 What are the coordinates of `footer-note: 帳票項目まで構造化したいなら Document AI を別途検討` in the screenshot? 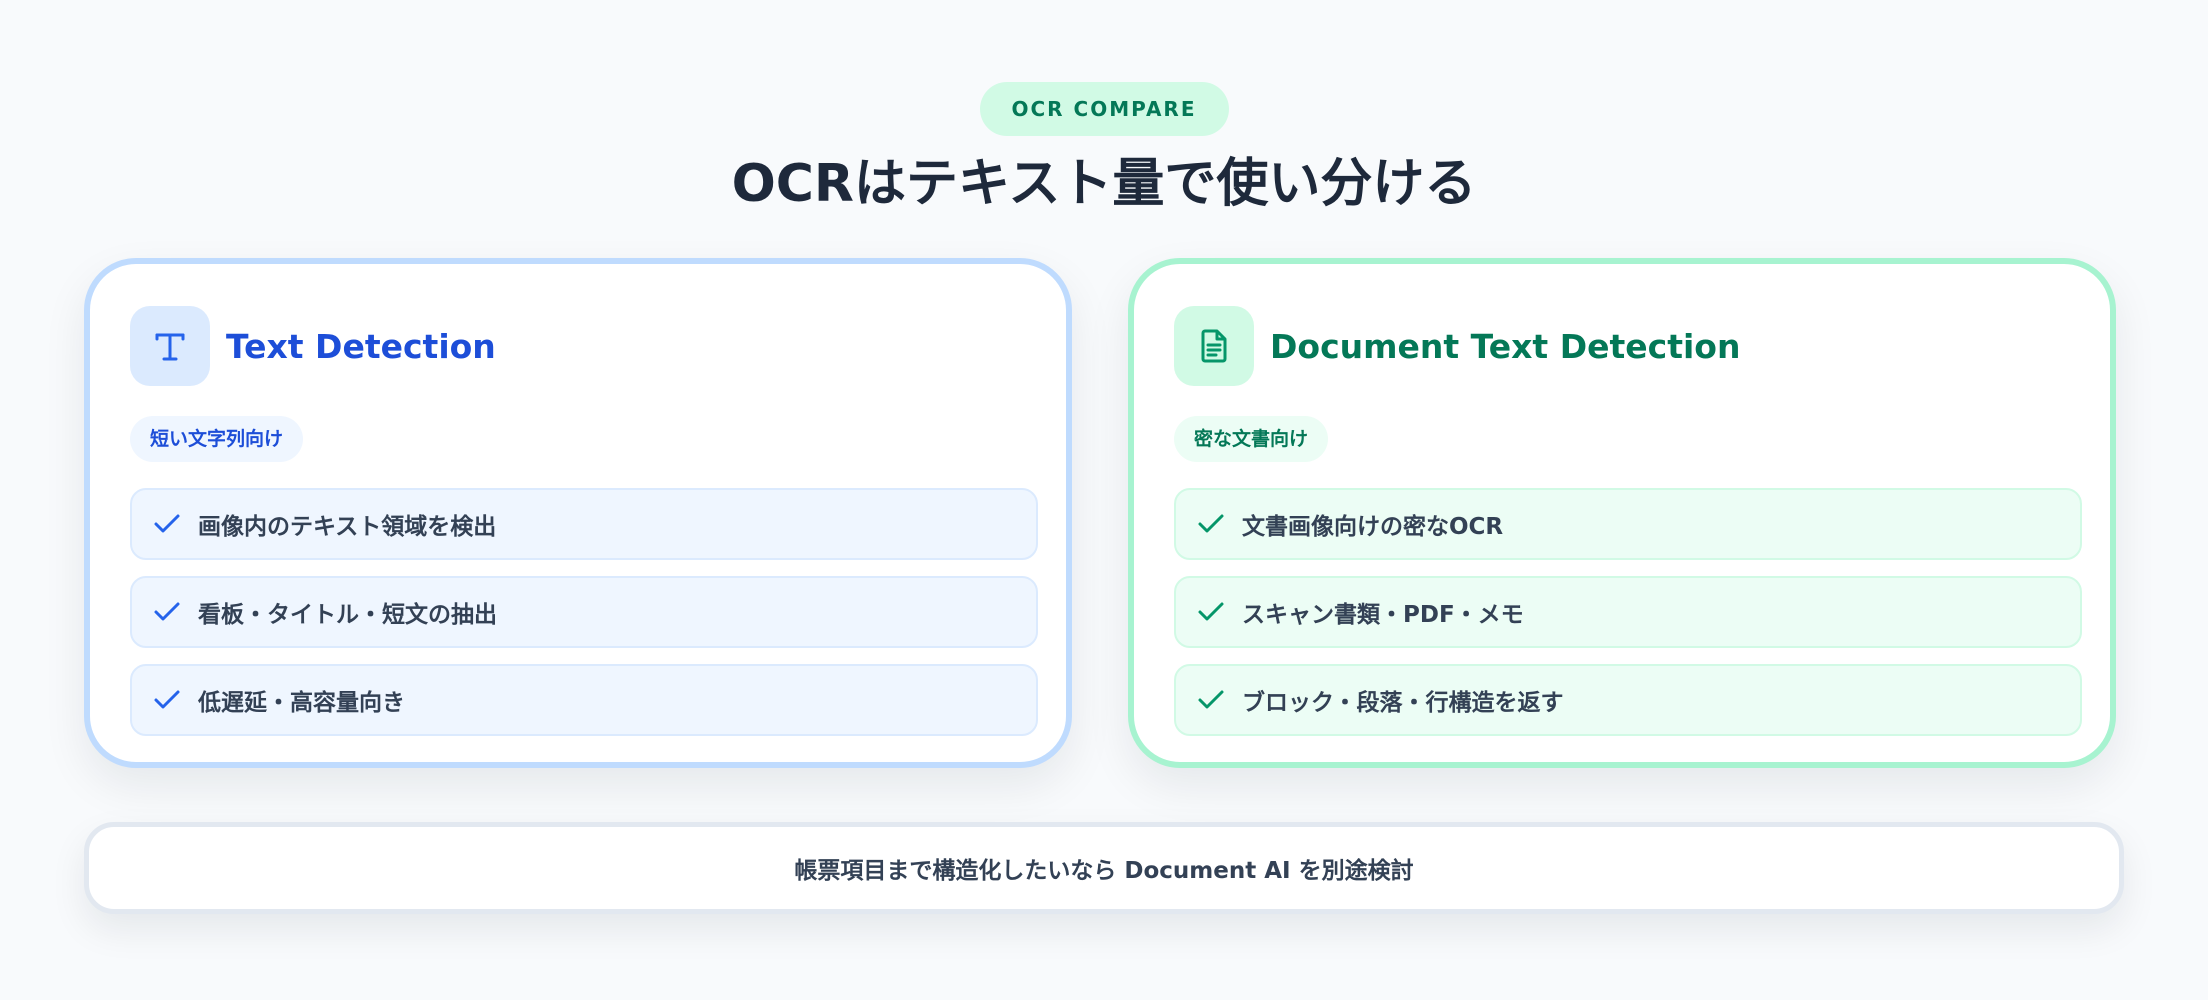 It's located at (1104, 871).